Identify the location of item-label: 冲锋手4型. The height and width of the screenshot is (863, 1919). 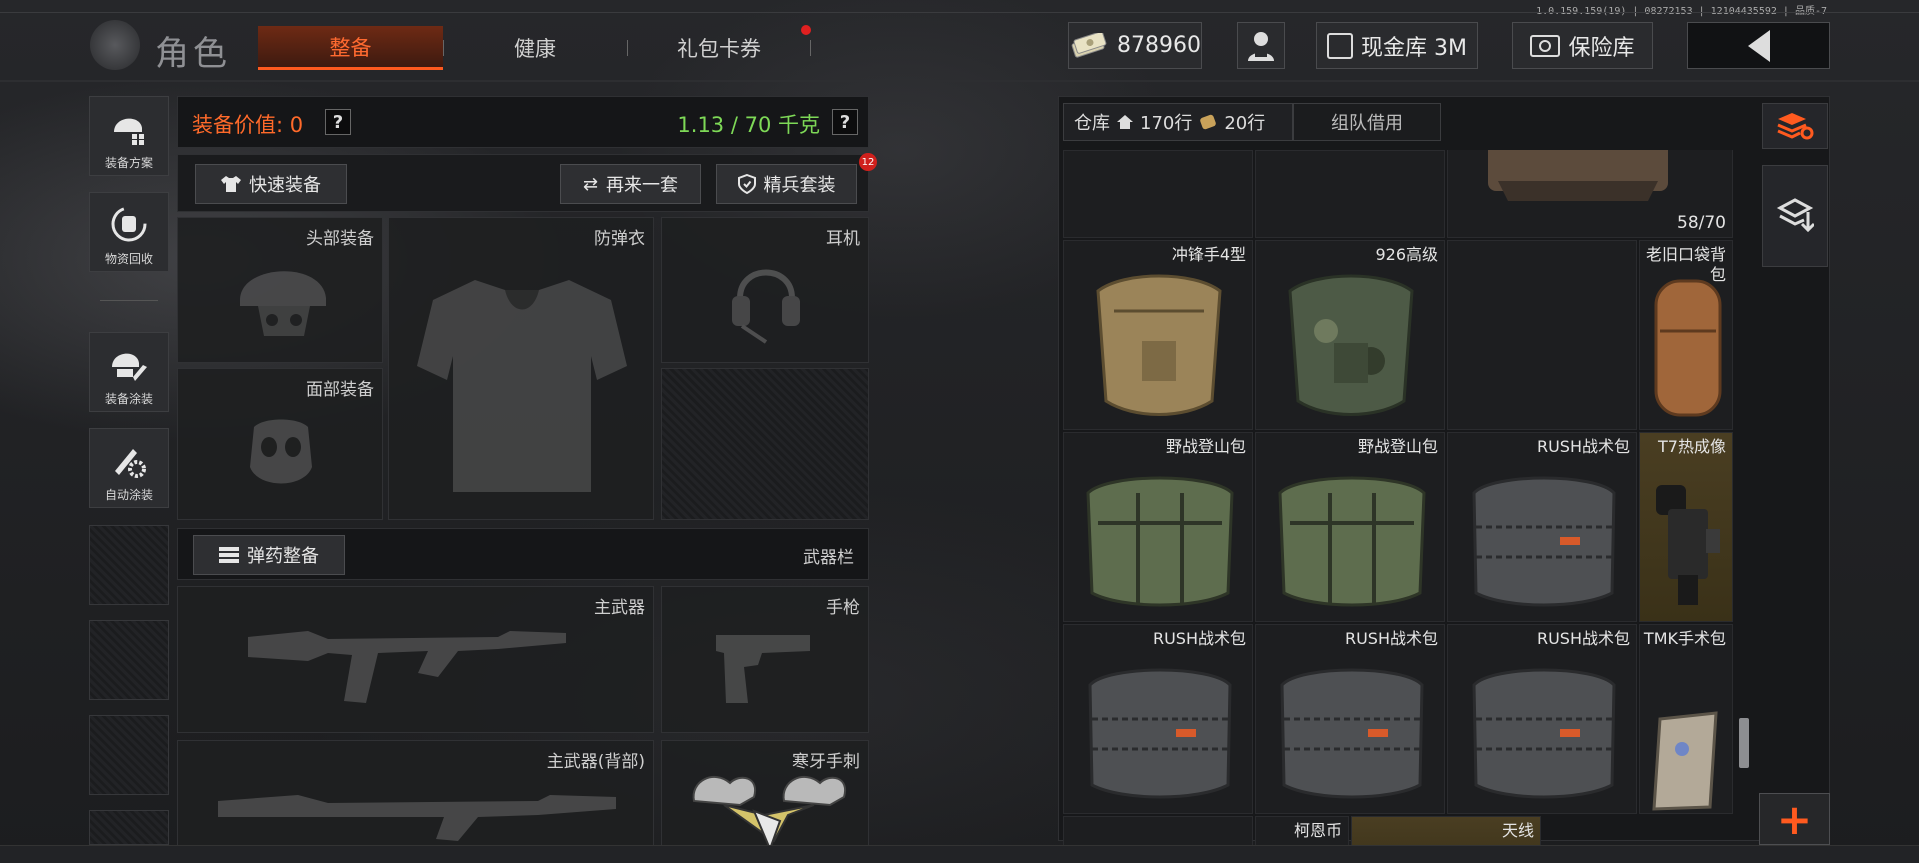
(1208, 254).